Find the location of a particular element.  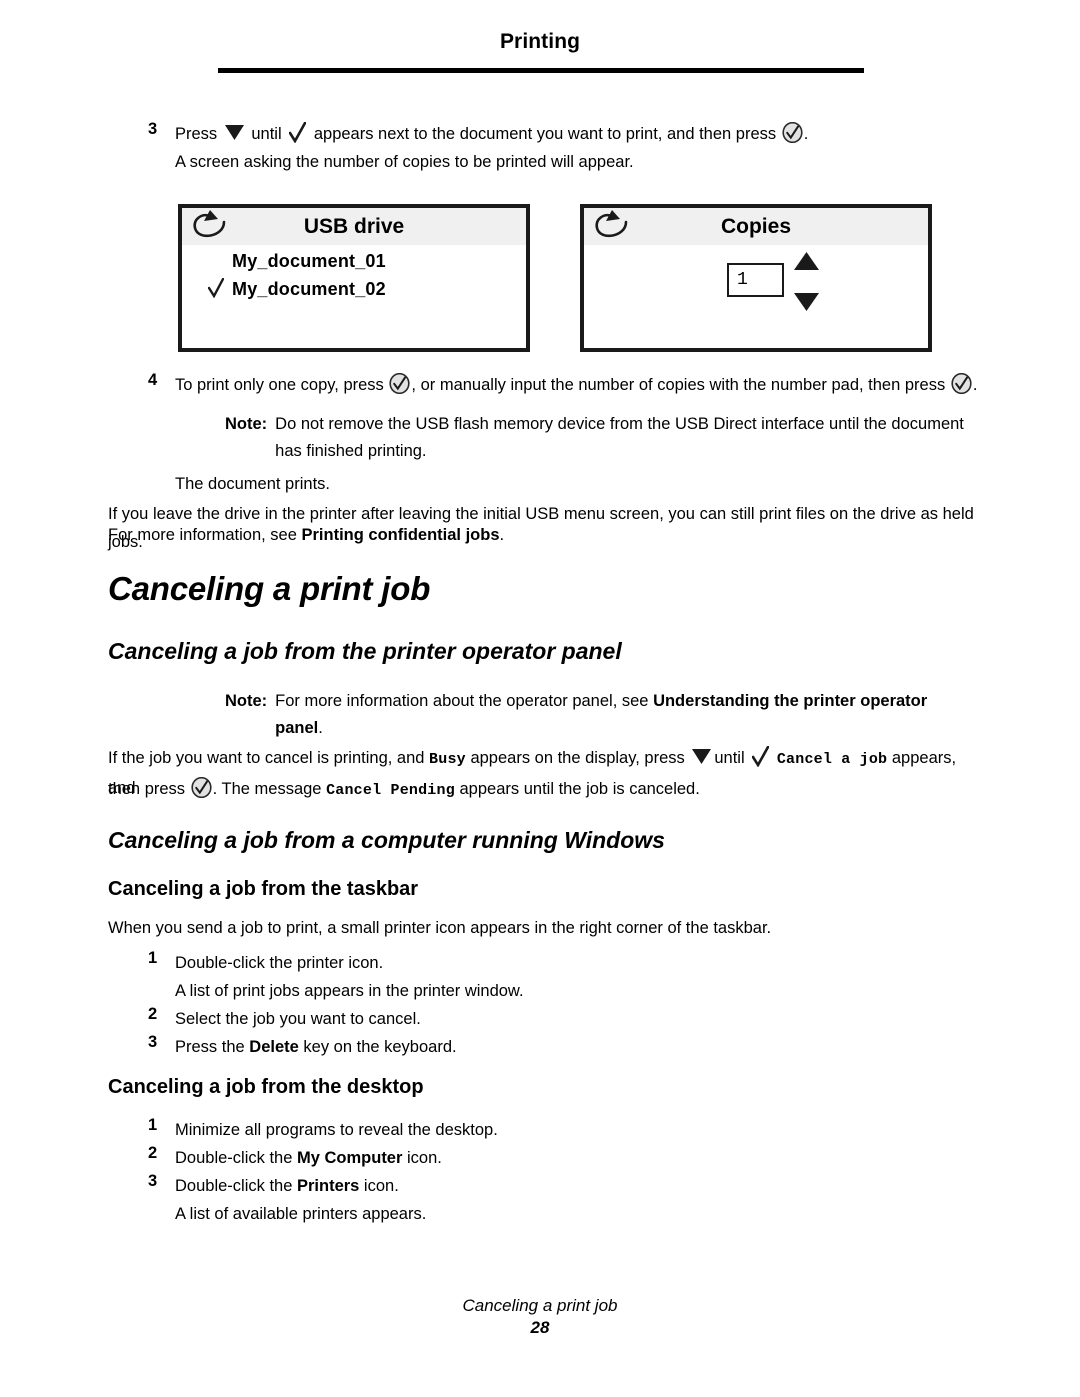

step-3-text-4: . is located at coordinates (806, 134).